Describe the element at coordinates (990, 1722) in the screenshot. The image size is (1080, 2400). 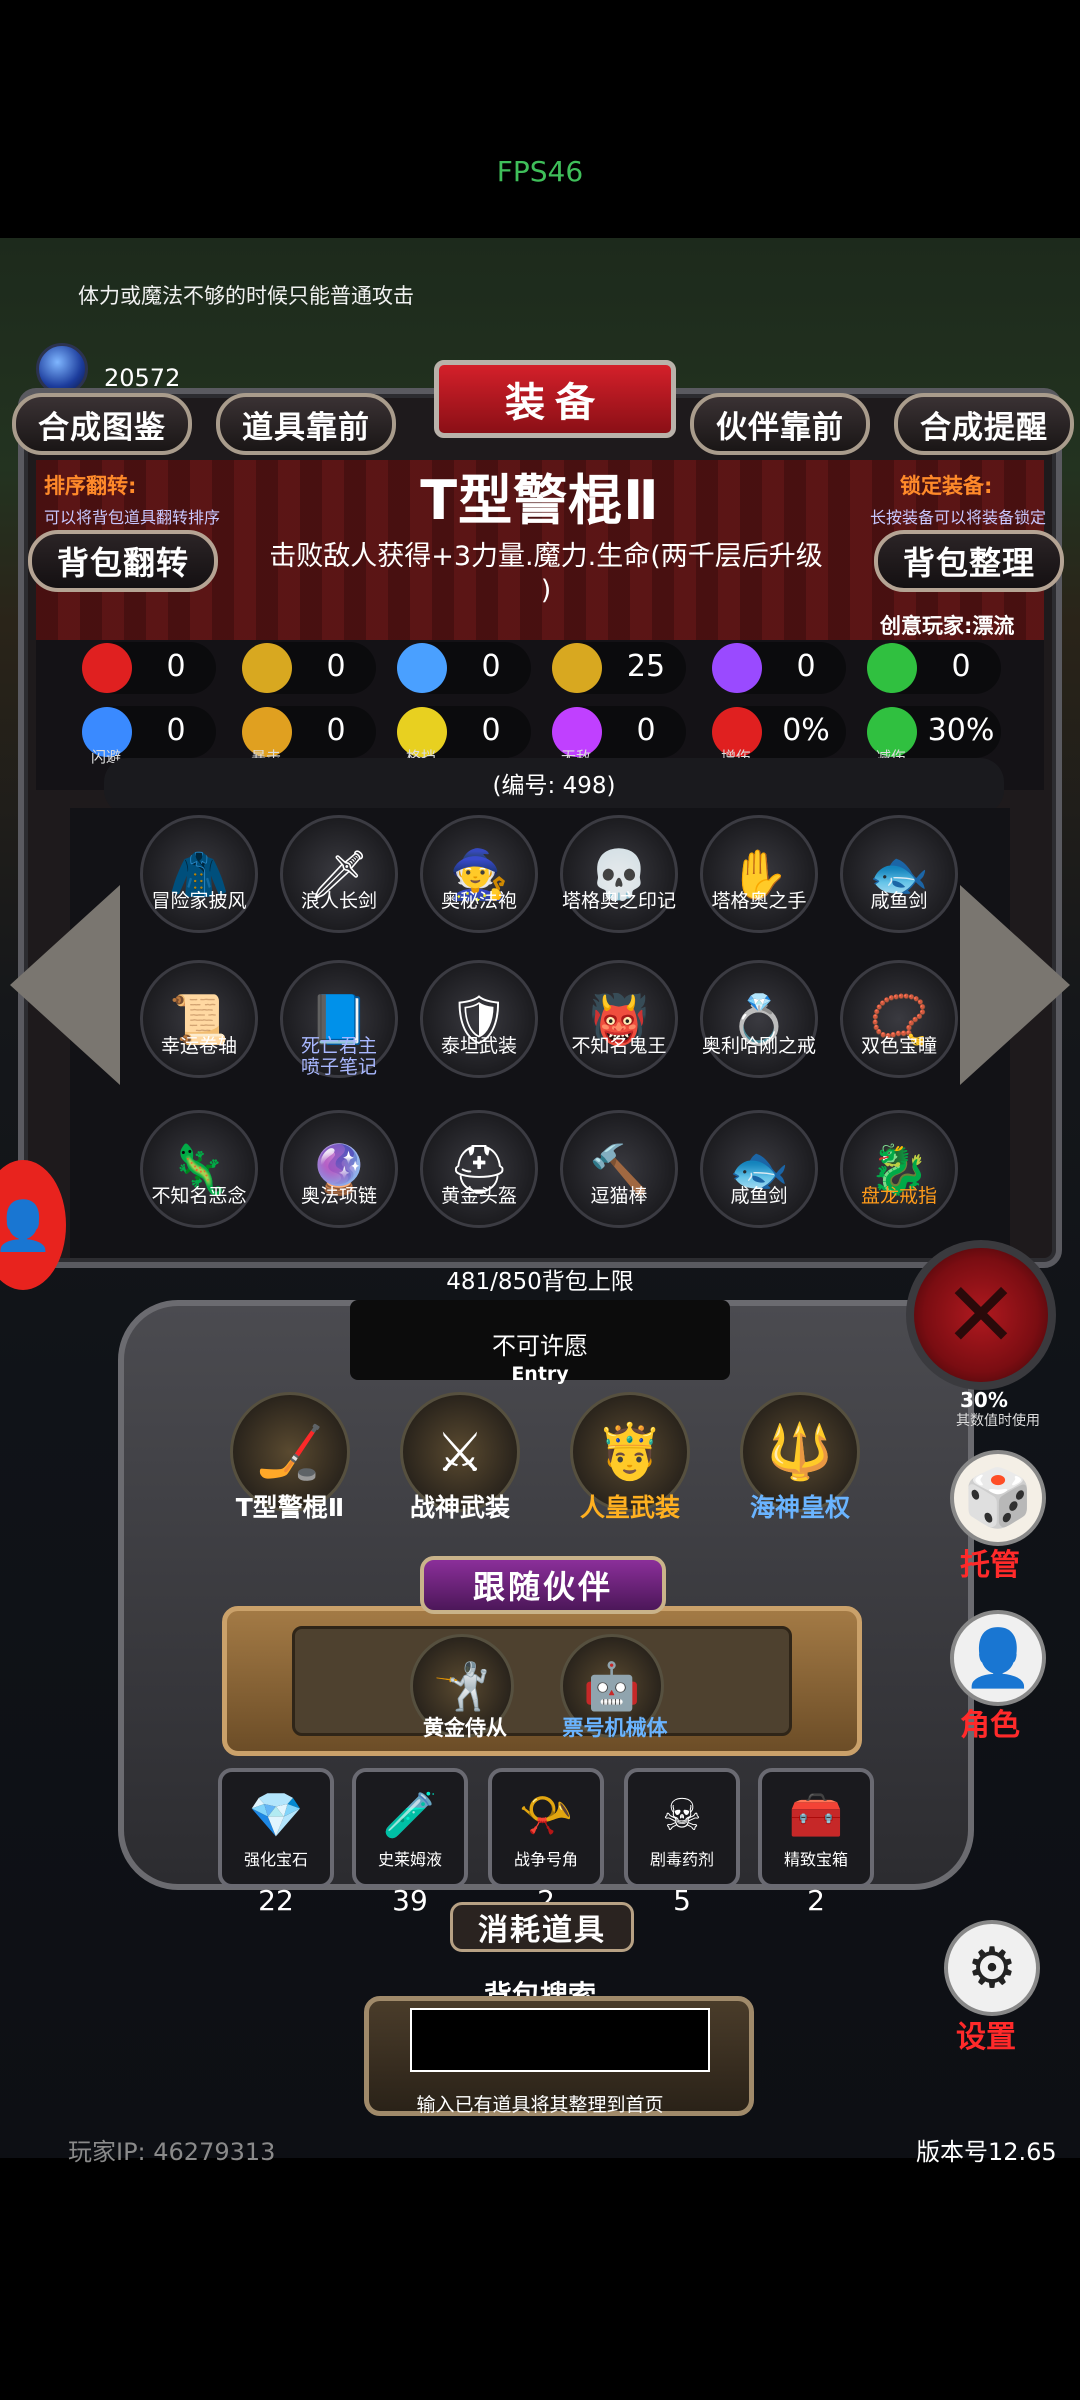
I see `character-label: 角色` at that location.